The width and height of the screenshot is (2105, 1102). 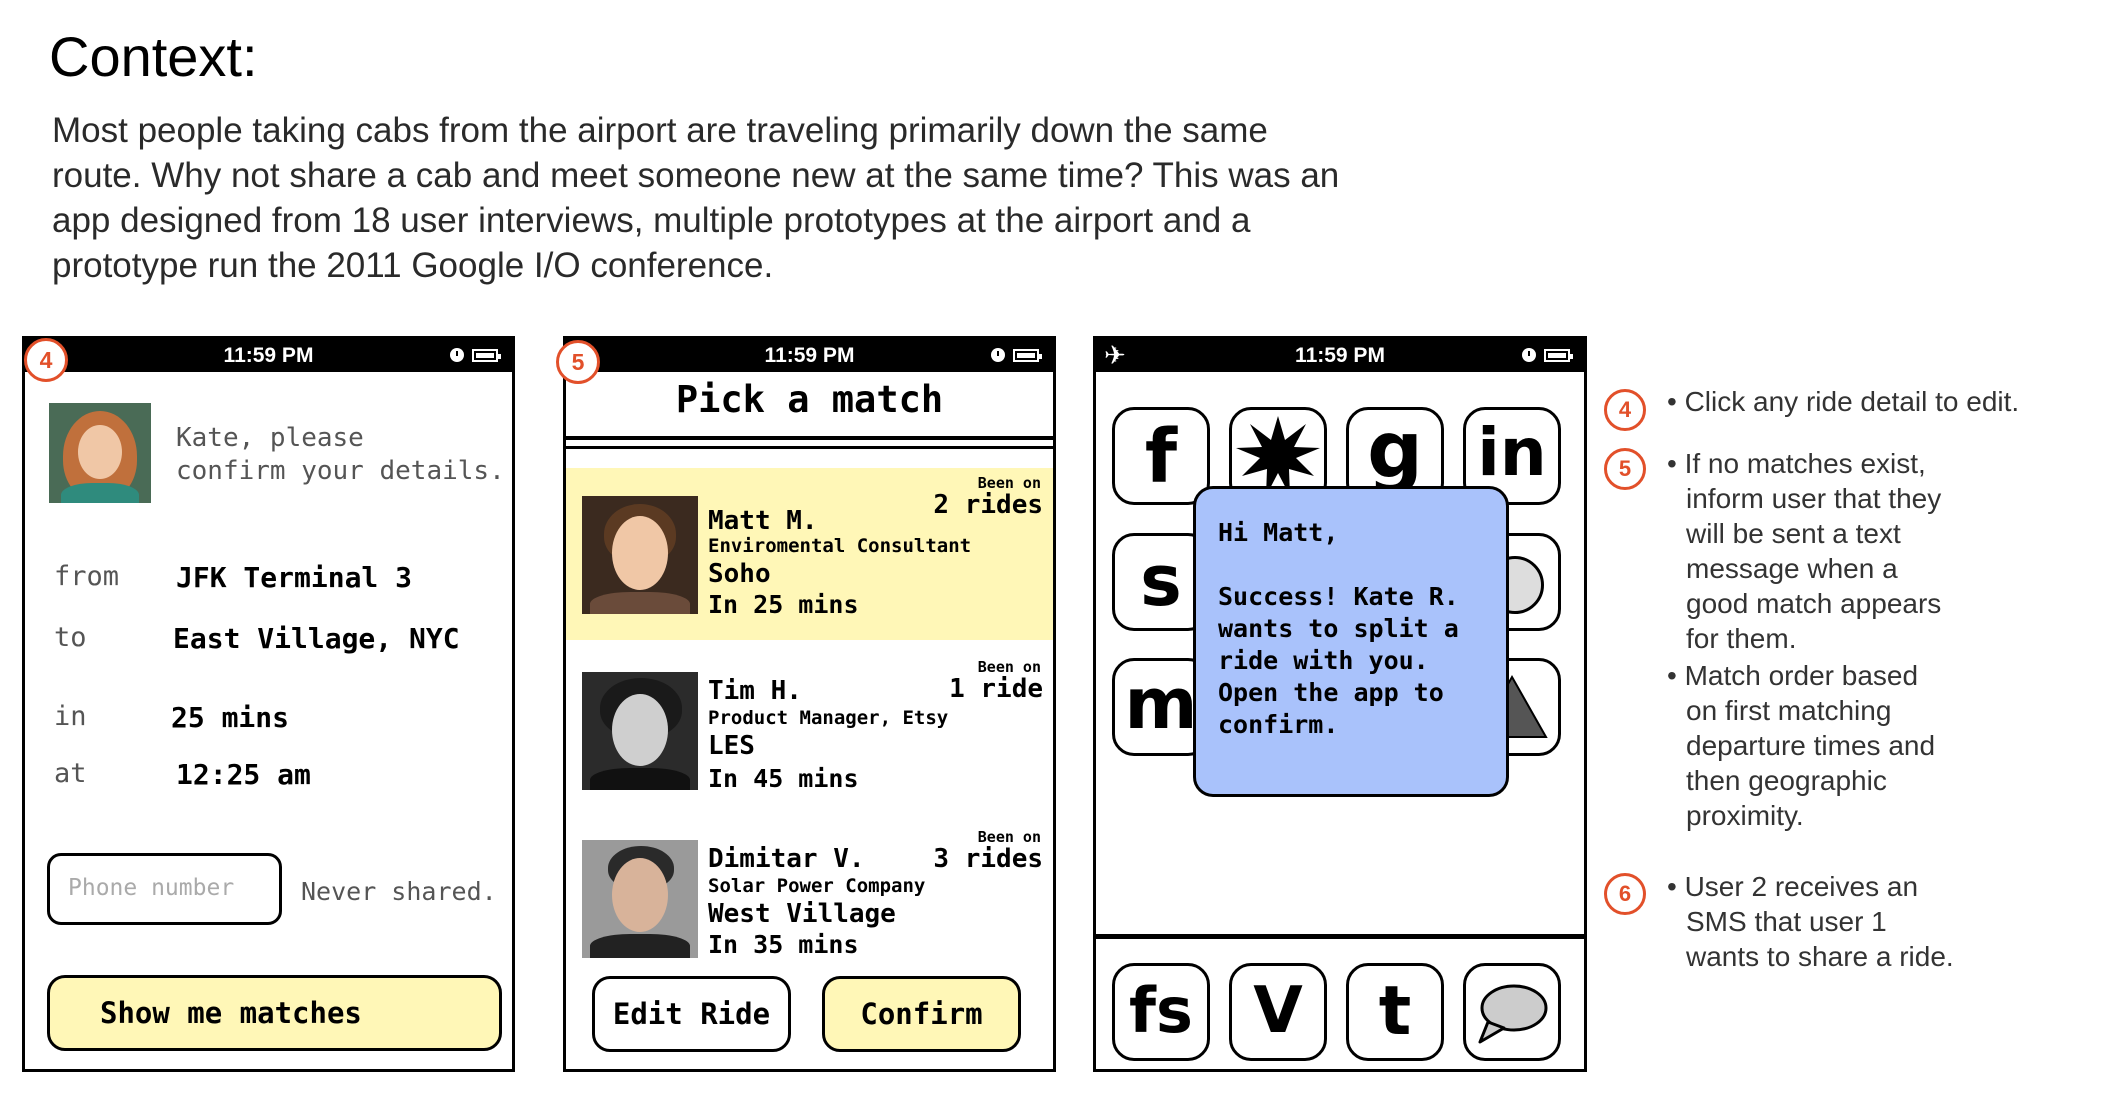 What do you see at coordinates (1793, 675) in the screenshot?
I see `note-text: • Match order based` at bounding box center [1793, 675].